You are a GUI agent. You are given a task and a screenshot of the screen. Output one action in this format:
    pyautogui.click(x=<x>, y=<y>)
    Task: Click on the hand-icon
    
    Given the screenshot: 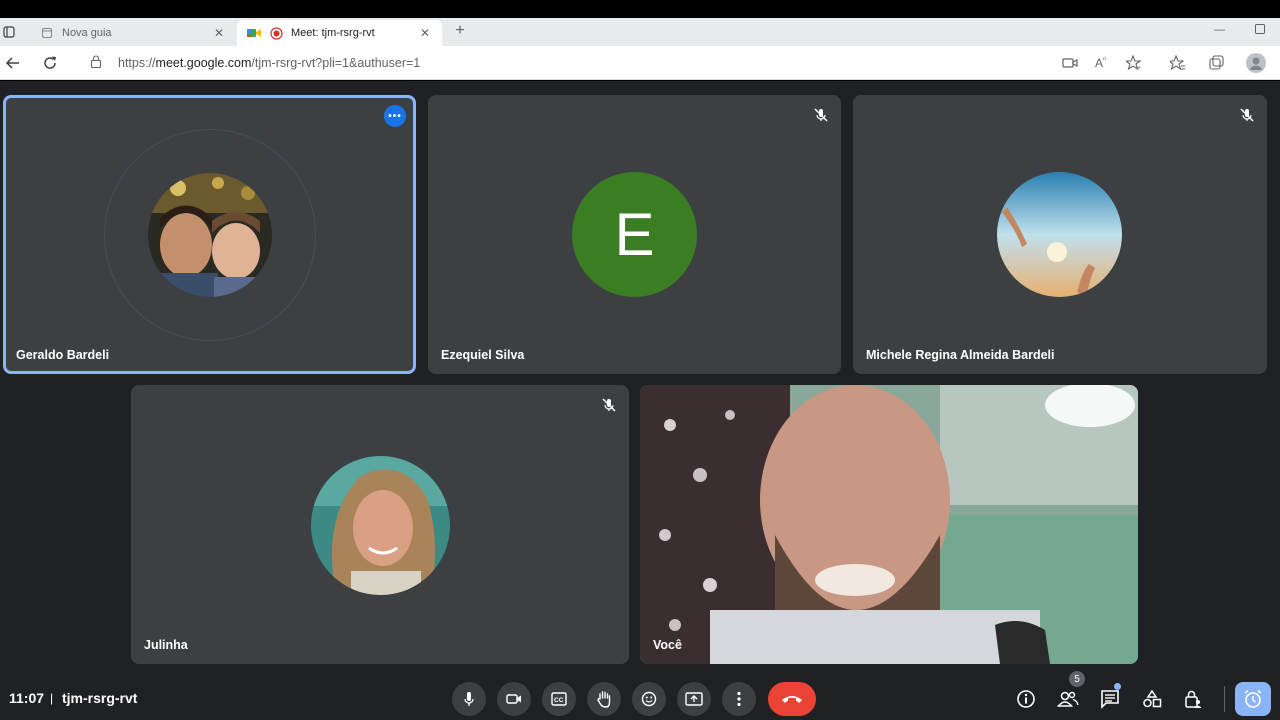 What is the action you would take?
    pyautogui.click(x=604, y=699)
    